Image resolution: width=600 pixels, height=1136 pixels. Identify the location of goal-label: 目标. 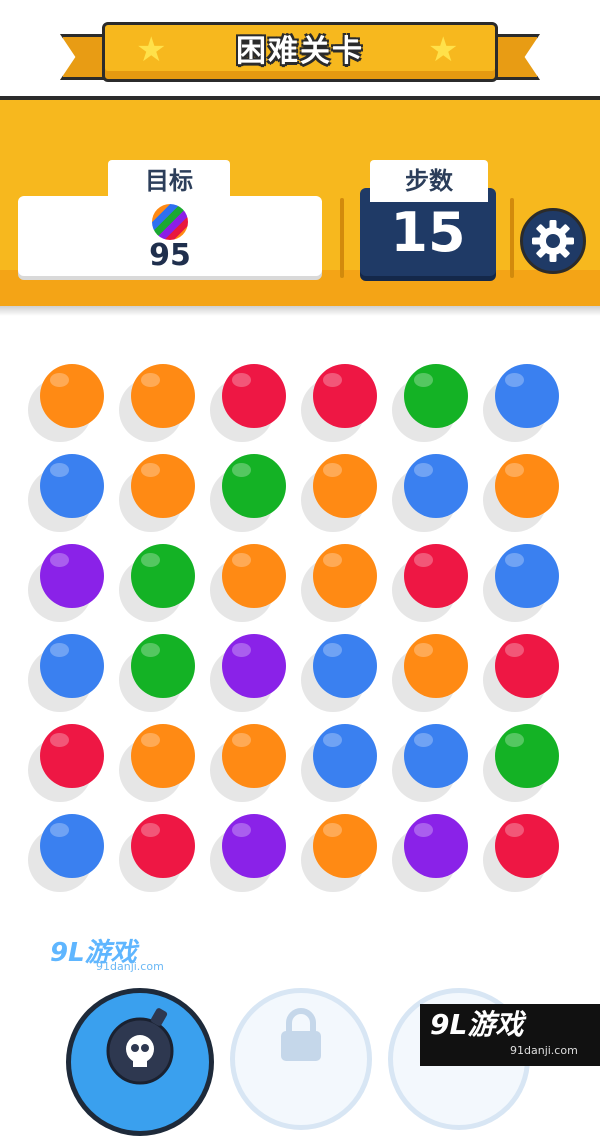
(169, 181).